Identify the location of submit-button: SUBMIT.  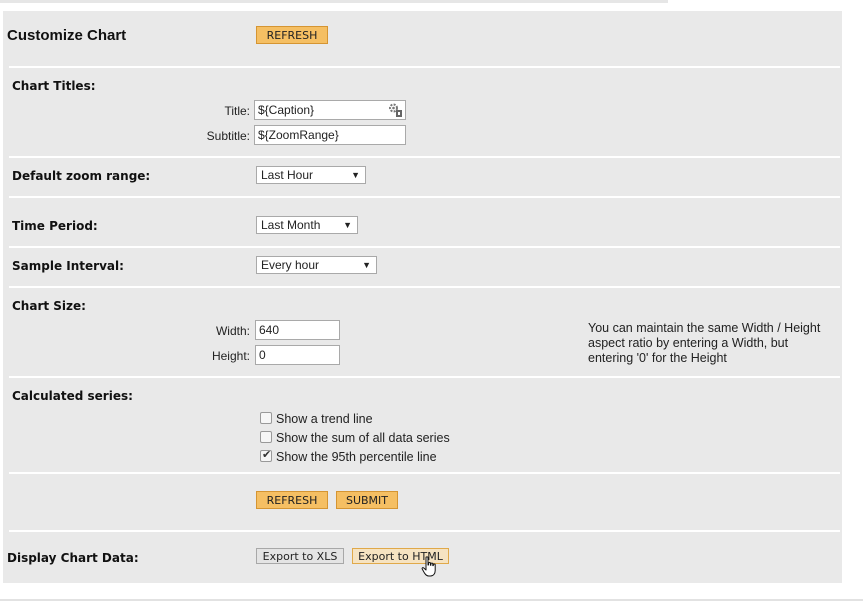
(367, 500).